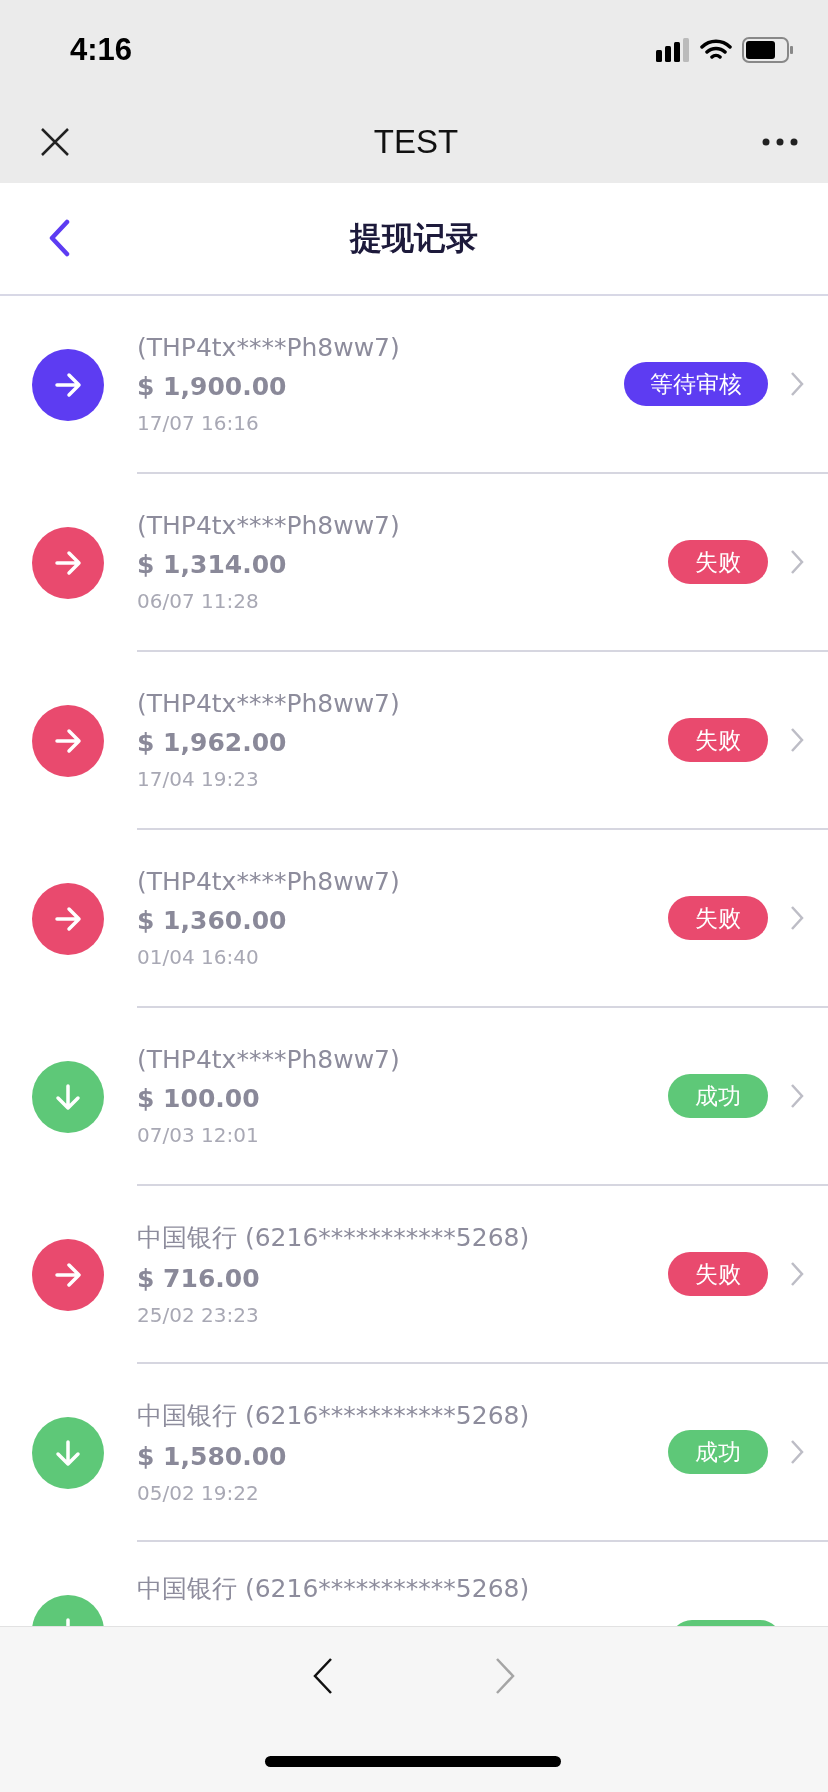  Describe the element at coordinates (198, 1315) in the screenshot. I see `date-label: 25/02 23:23` at that location.